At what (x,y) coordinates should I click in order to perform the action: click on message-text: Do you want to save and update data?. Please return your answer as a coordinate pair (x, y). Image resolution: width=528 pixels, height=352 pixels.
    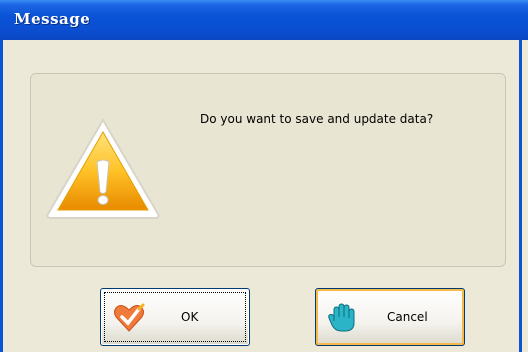
    Looking at the image, I should click on (317, 119).